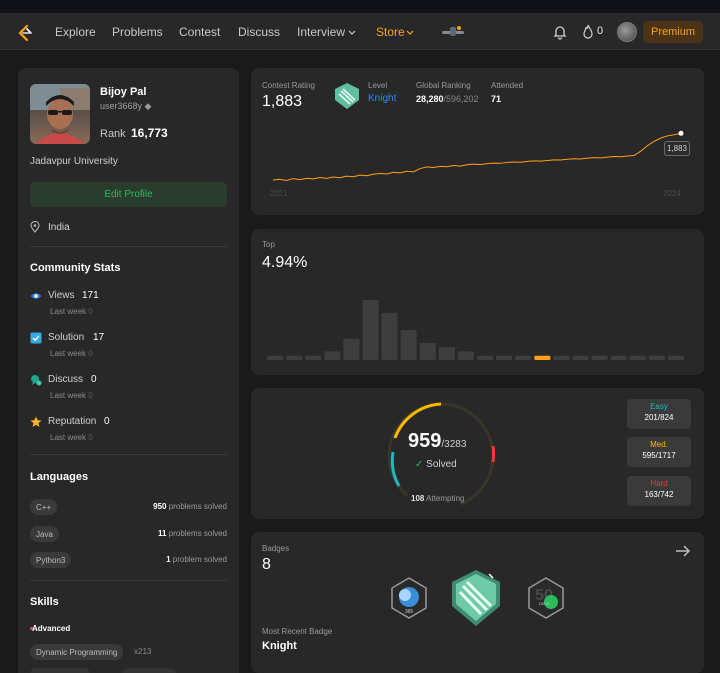  I want to click on solved-label-wrap: ✓ Solved, so click(436, 464).